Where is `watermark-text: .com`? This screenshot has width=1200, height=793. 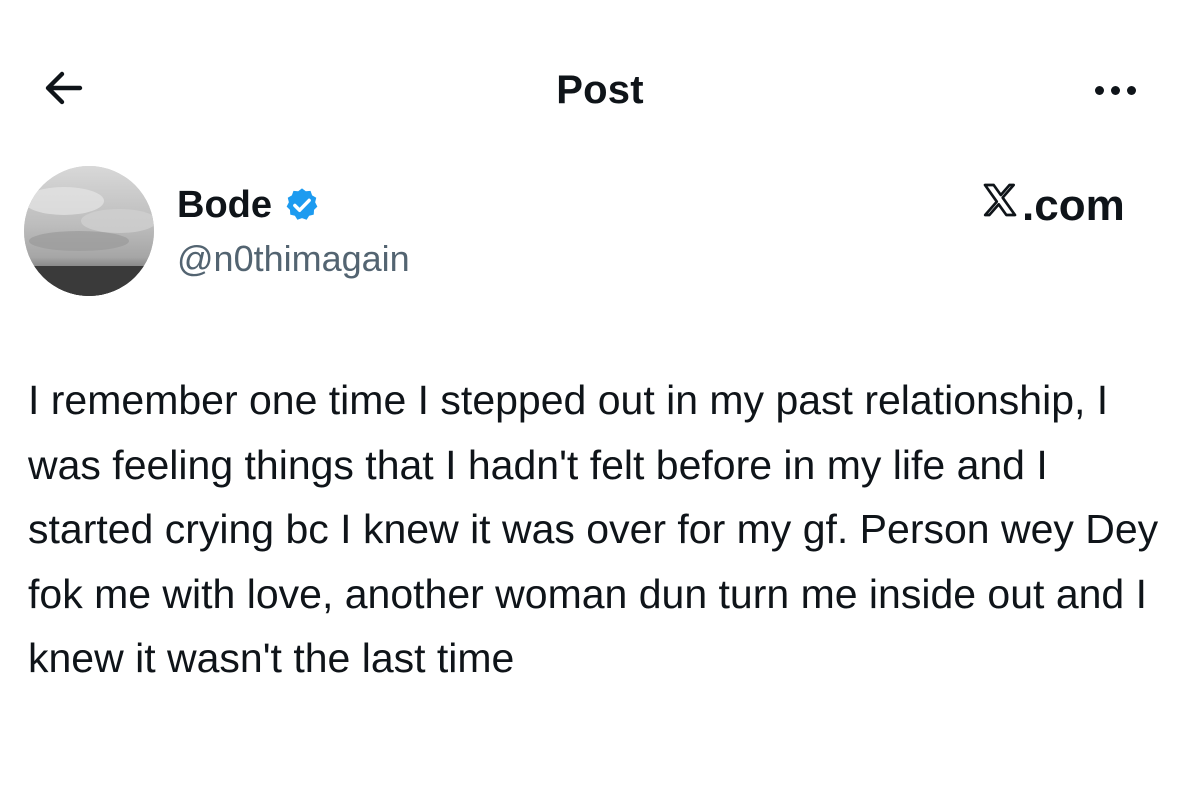
watermark-text: .com is located at coordinates (1073, 205).